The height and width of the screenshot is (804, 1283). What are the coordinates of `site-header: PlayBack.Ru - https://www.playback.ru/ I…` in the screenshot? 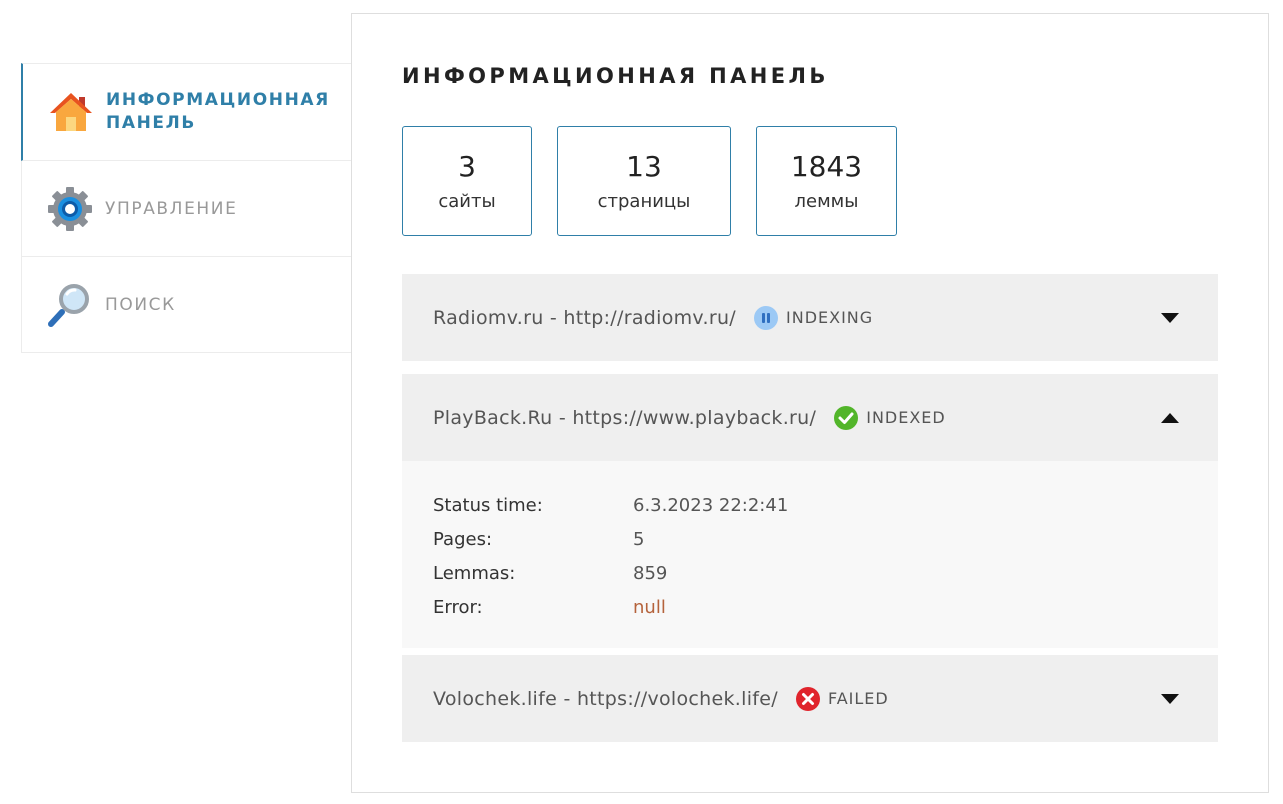 It's located at (810, 417).